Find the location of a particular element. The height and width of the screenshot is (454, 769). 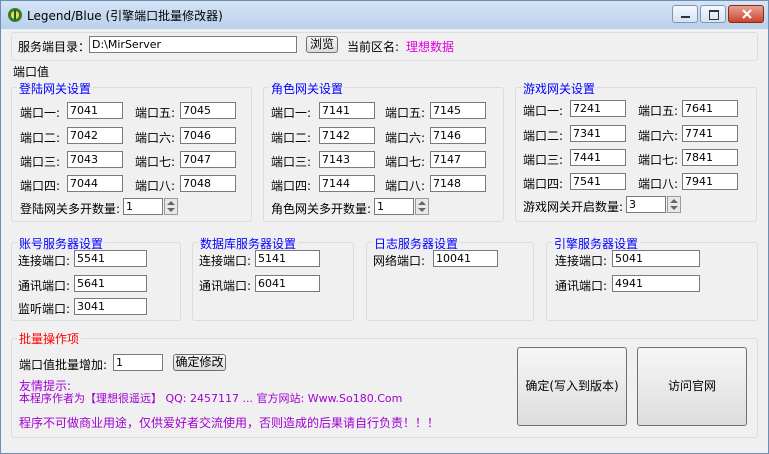

role-port8-label: 端口八: is located at coordinates (405, 186).